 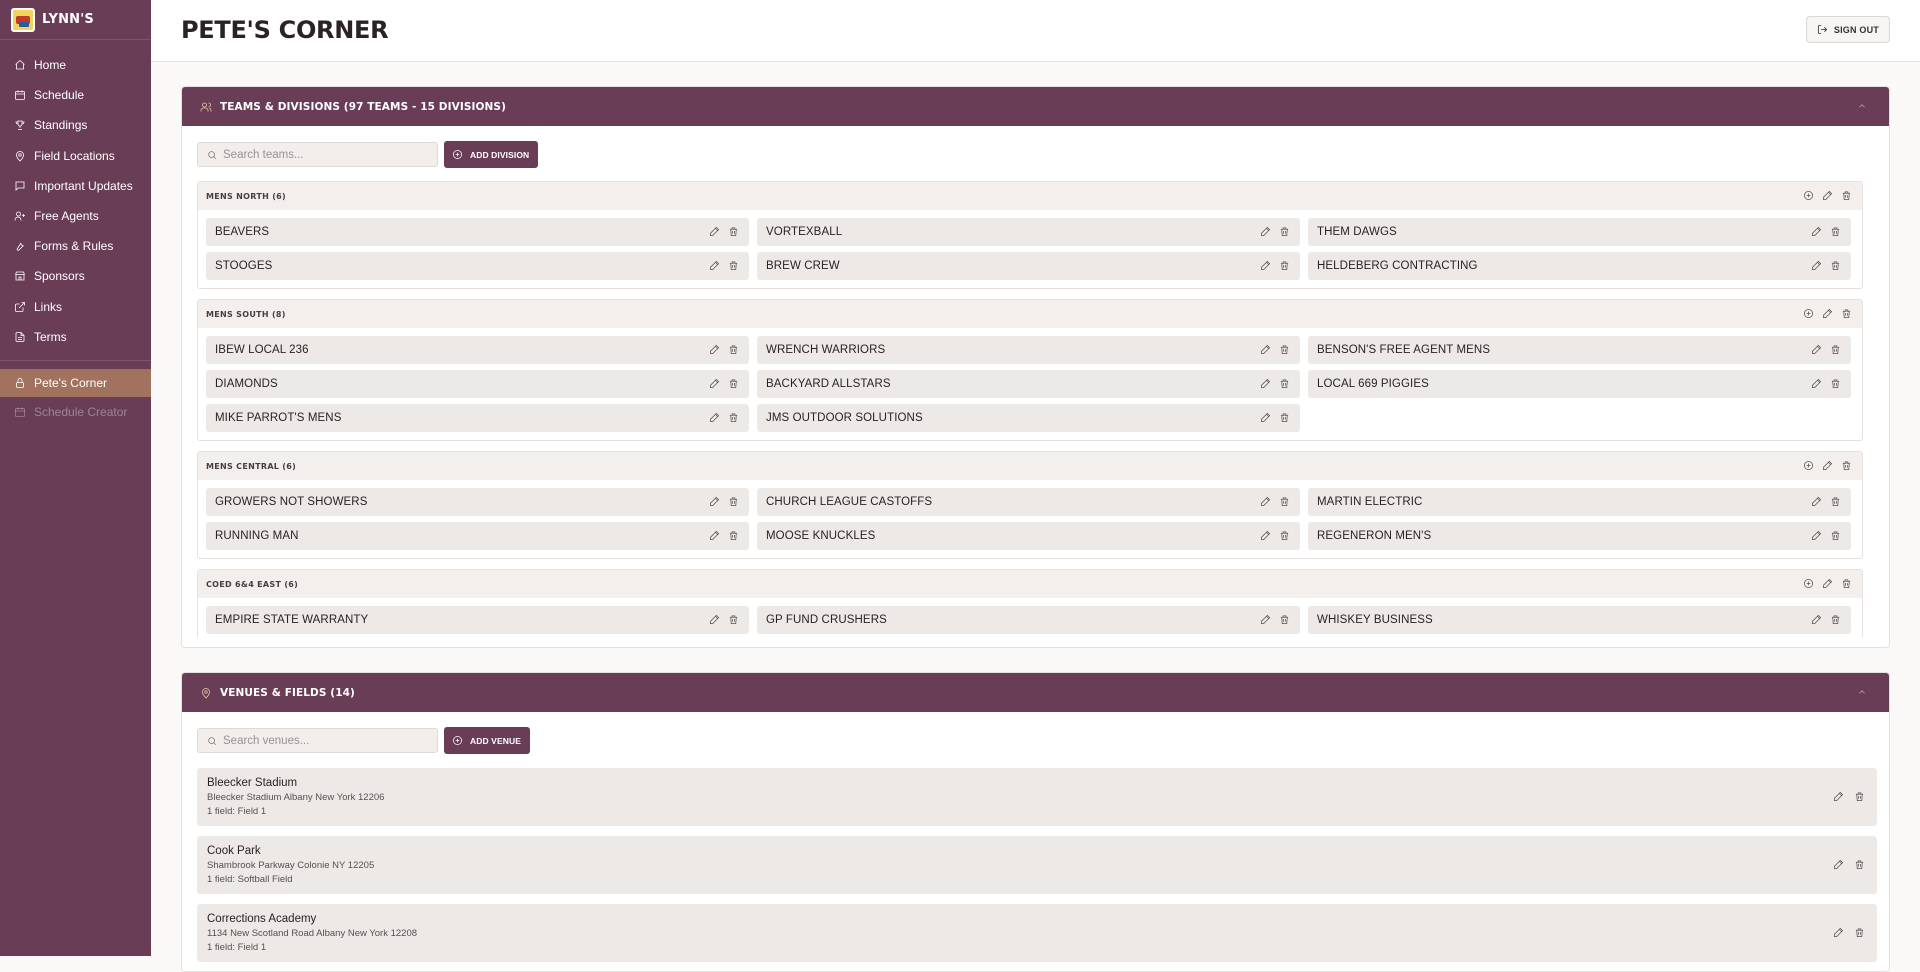 I want to click on map-pin-icon, so click(x=206, y=693).